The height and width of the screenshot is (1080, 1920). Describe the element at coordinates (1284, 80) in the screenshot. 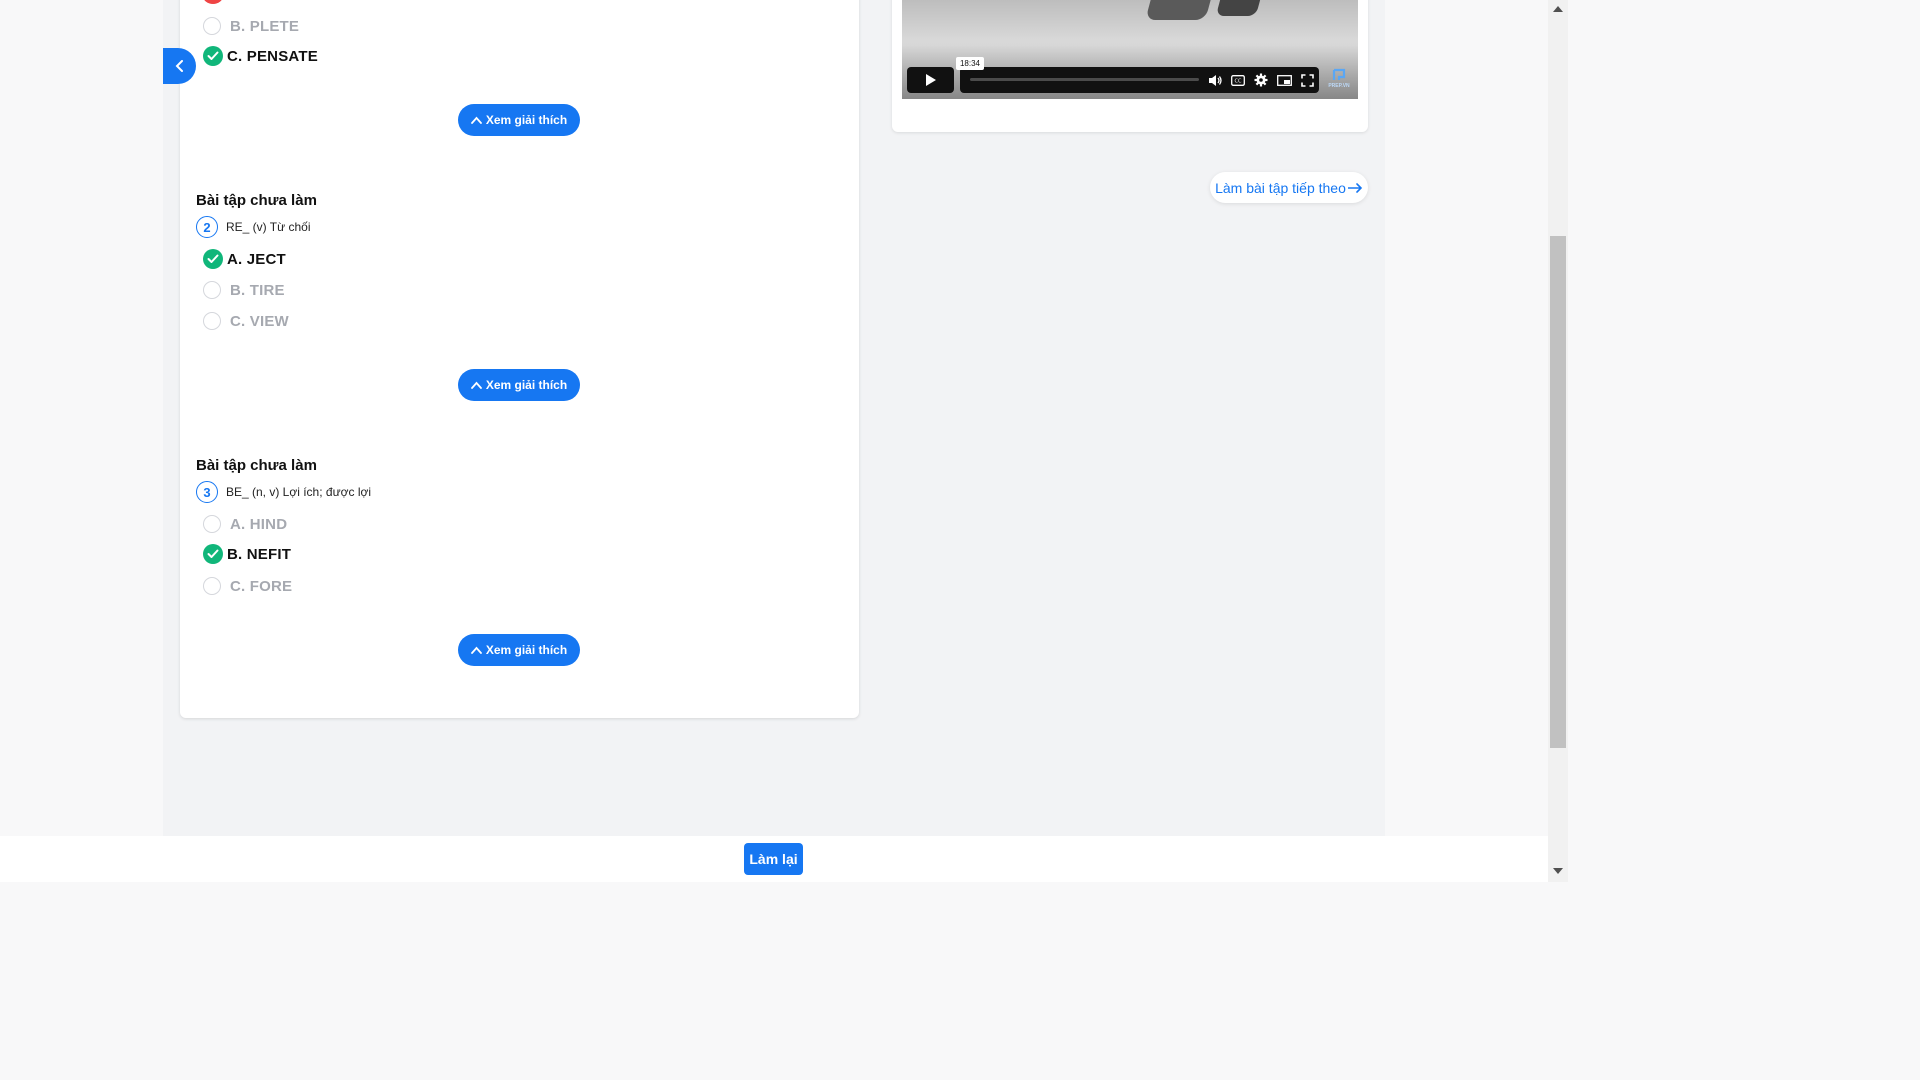

I see `pip-icon` at that location.